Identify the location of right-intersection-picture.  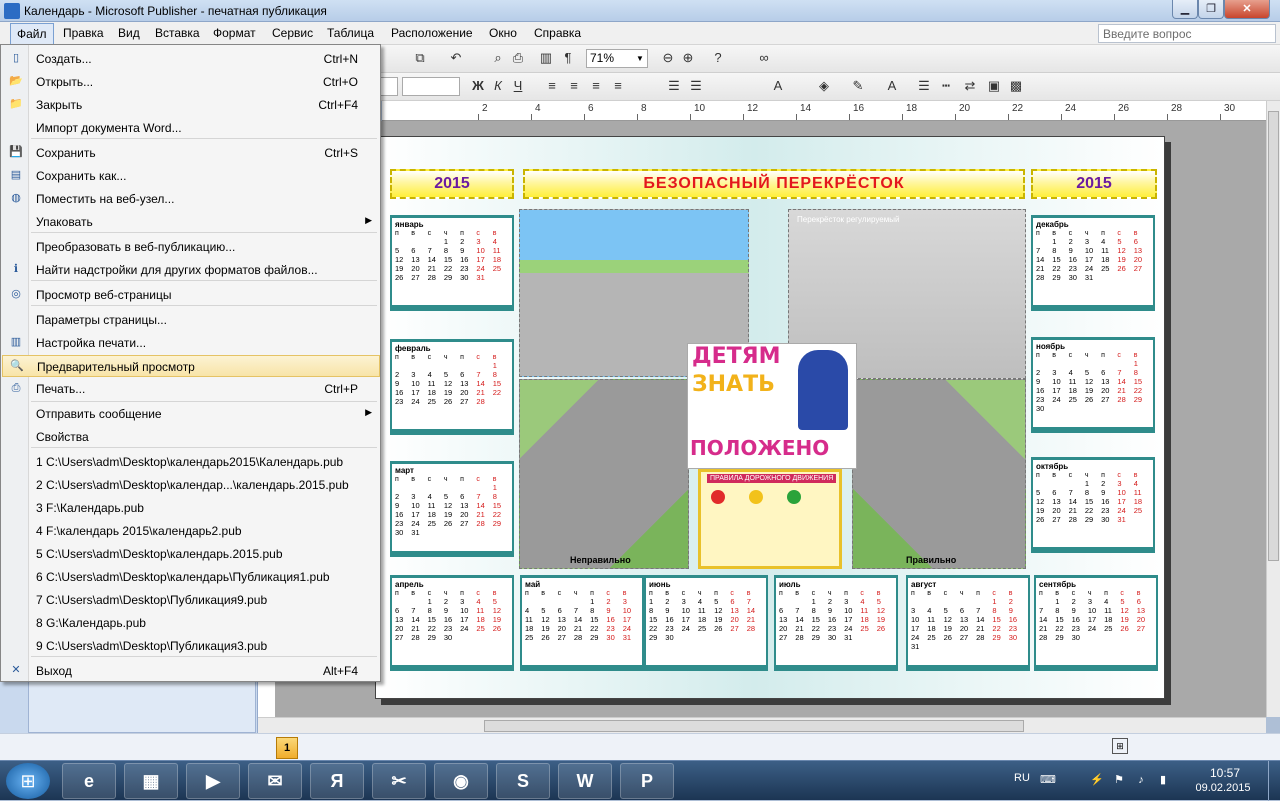
(939, 474).